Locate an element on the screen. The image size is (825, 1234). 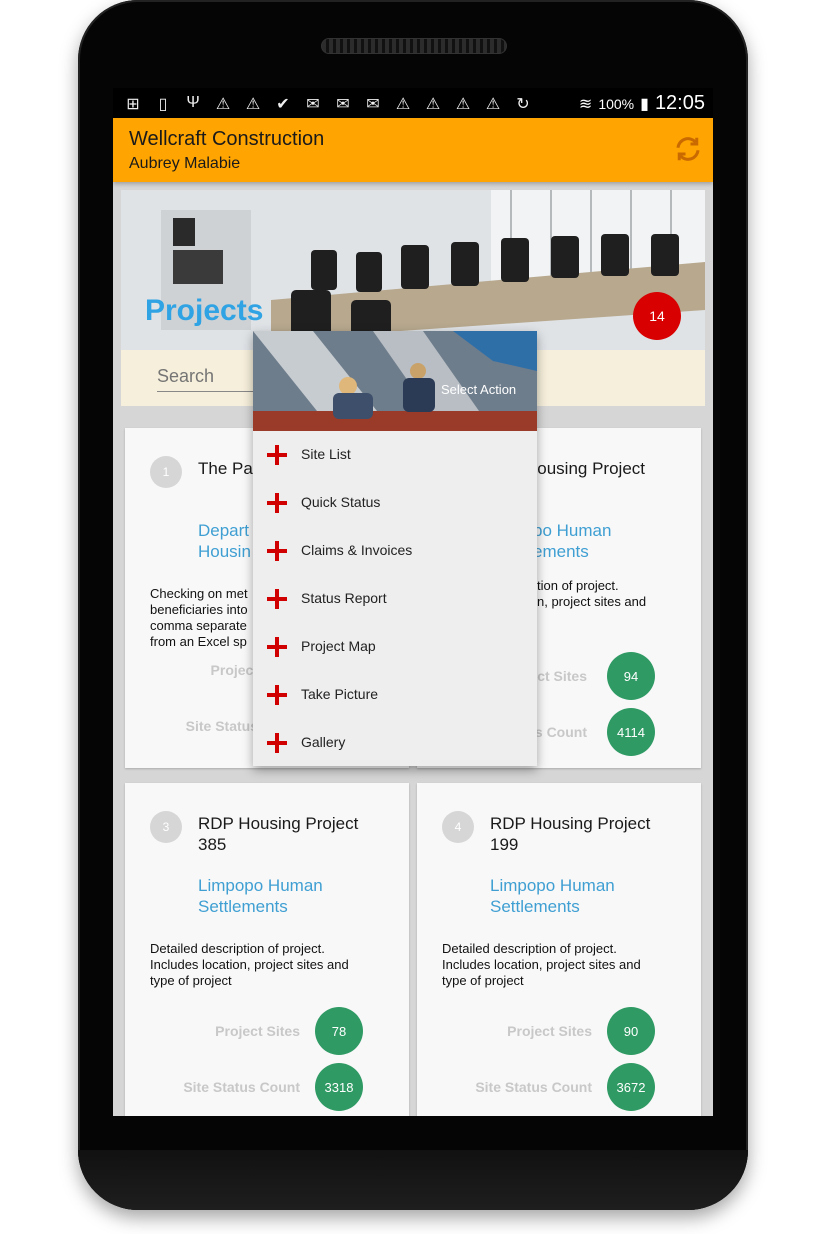
battery-icon: ▮ is located at coordinates (644, 104).